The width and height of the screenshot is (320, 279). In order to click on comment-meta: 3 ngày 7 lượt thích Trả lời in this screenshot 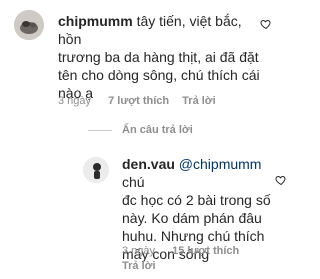, I will do `click(137, 101)`.